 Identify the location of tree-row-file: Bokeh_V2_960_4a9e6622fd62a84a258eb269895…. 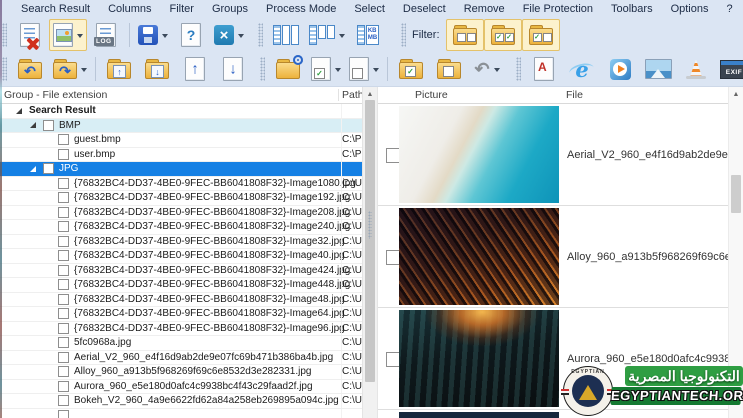
(181, 401).